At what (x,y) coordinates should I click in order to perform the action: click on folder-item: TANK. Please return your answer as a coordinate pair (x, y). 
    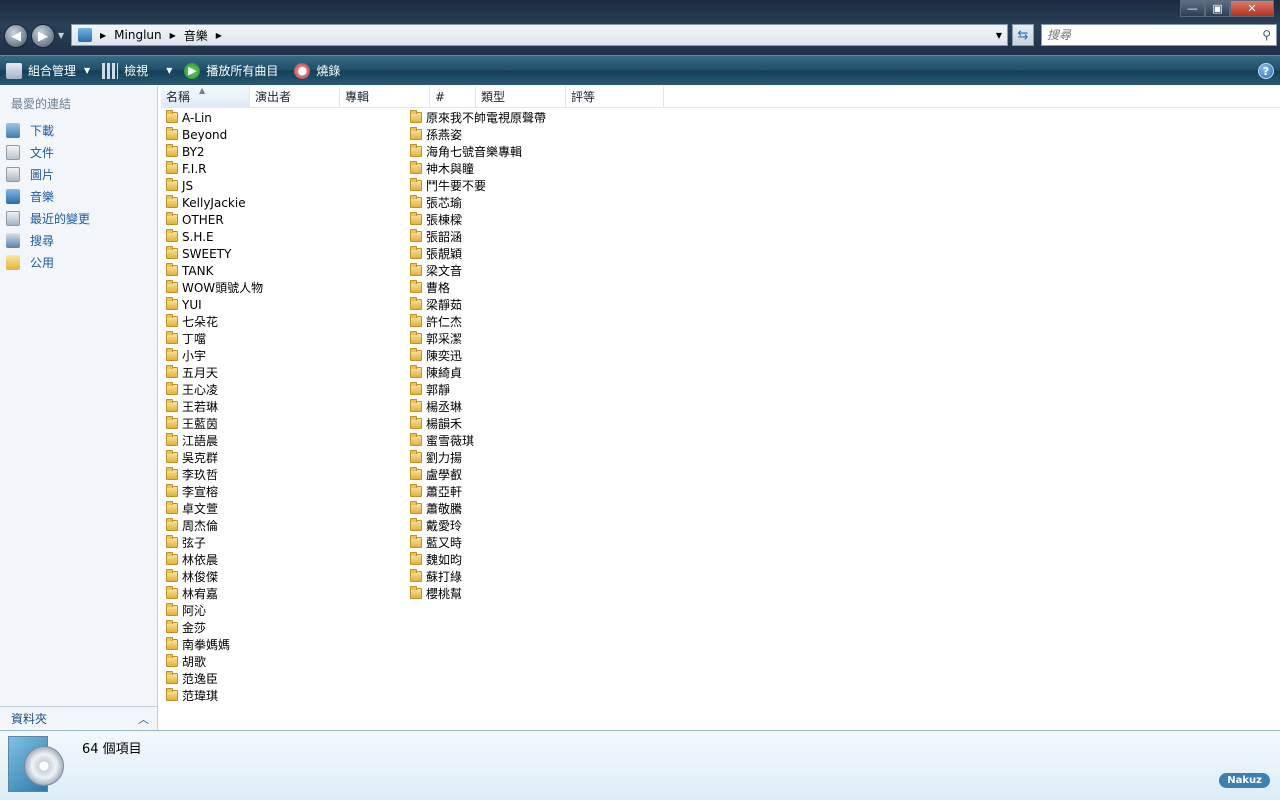
    Looking at the image, I should click on (214, 270).